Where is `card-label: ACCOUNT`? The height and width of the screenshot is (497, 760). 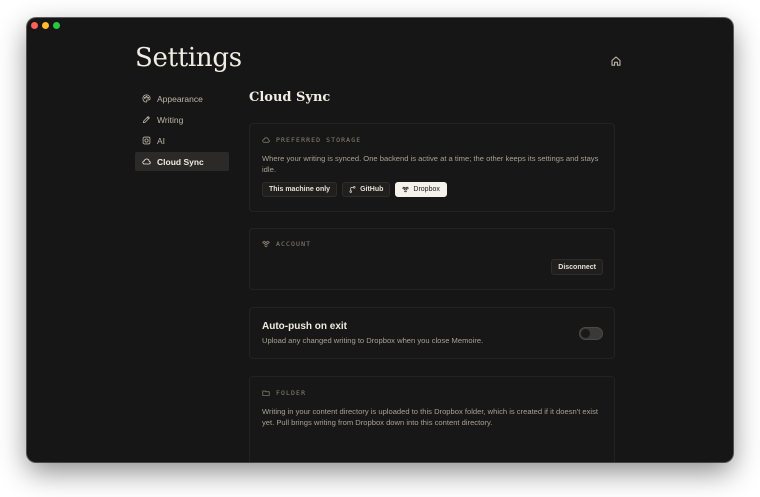
card-label: ACCOUNT is located at coordinates (432, 244).